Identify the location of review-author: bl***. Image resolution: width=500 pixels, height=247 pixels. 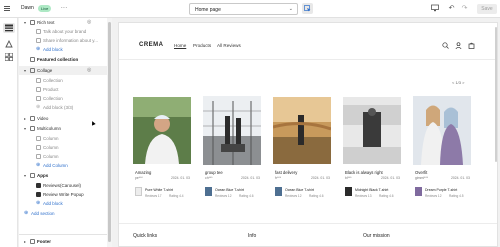
(348, 178).